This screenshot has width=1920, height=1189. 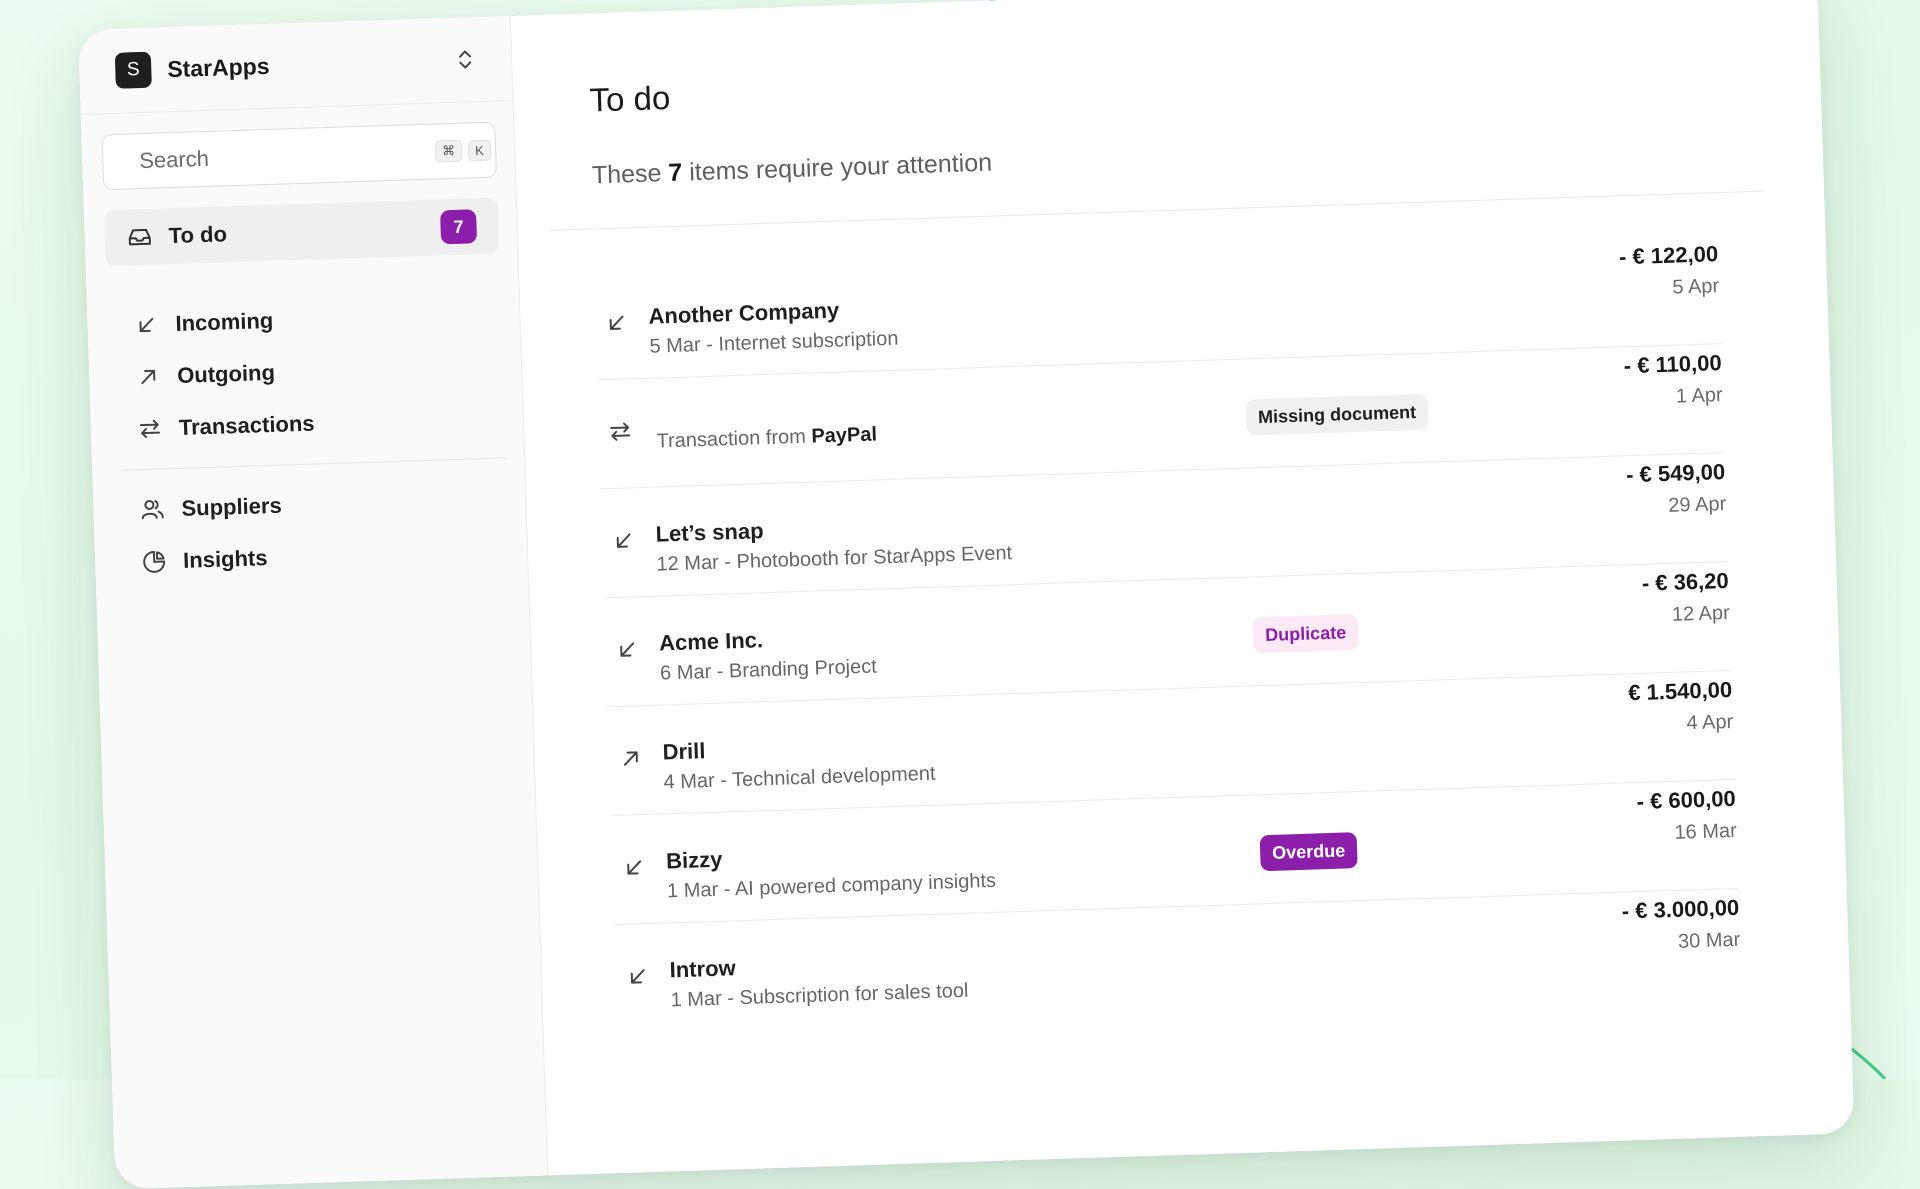 What do you see at coordinates (123, 162) in the screenshot?
I see `search-icon` at bounding box center [123, 162].